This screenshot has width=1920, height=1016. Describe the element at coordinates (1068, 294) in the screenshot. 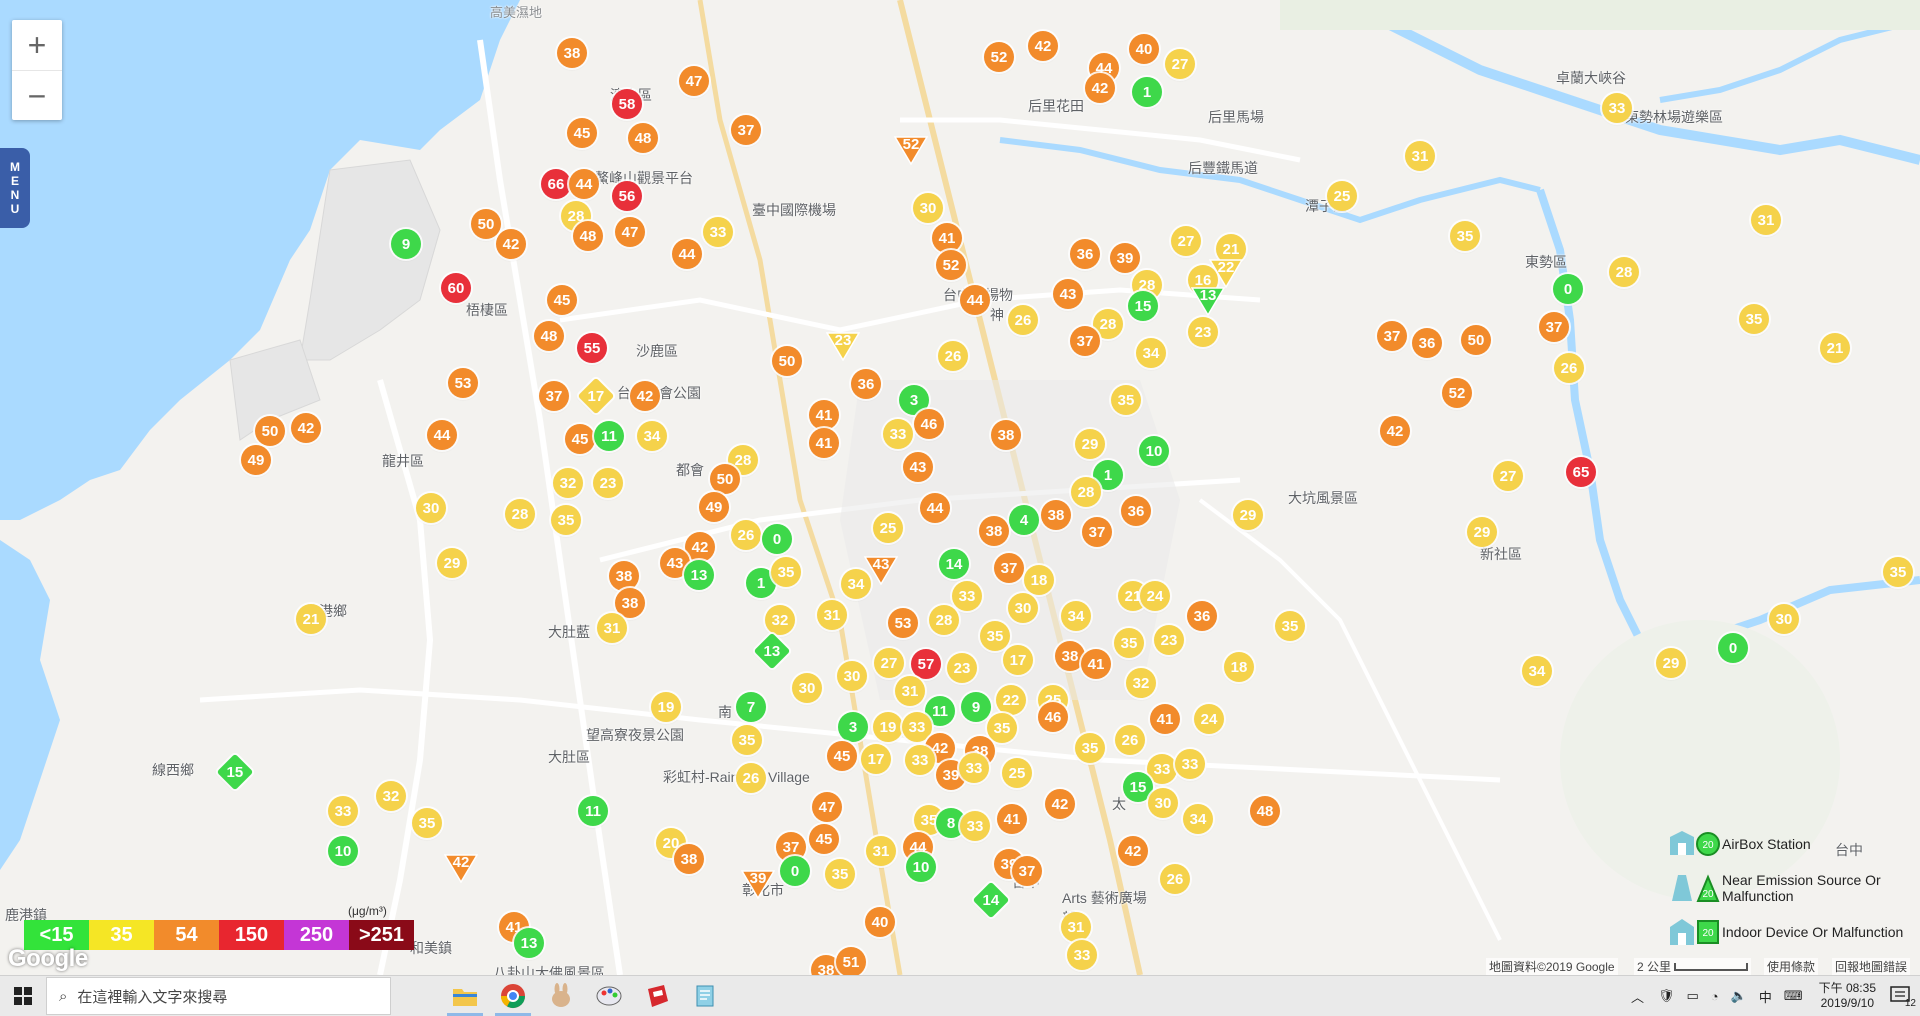

I see `airbox-marker: 43` at that location.